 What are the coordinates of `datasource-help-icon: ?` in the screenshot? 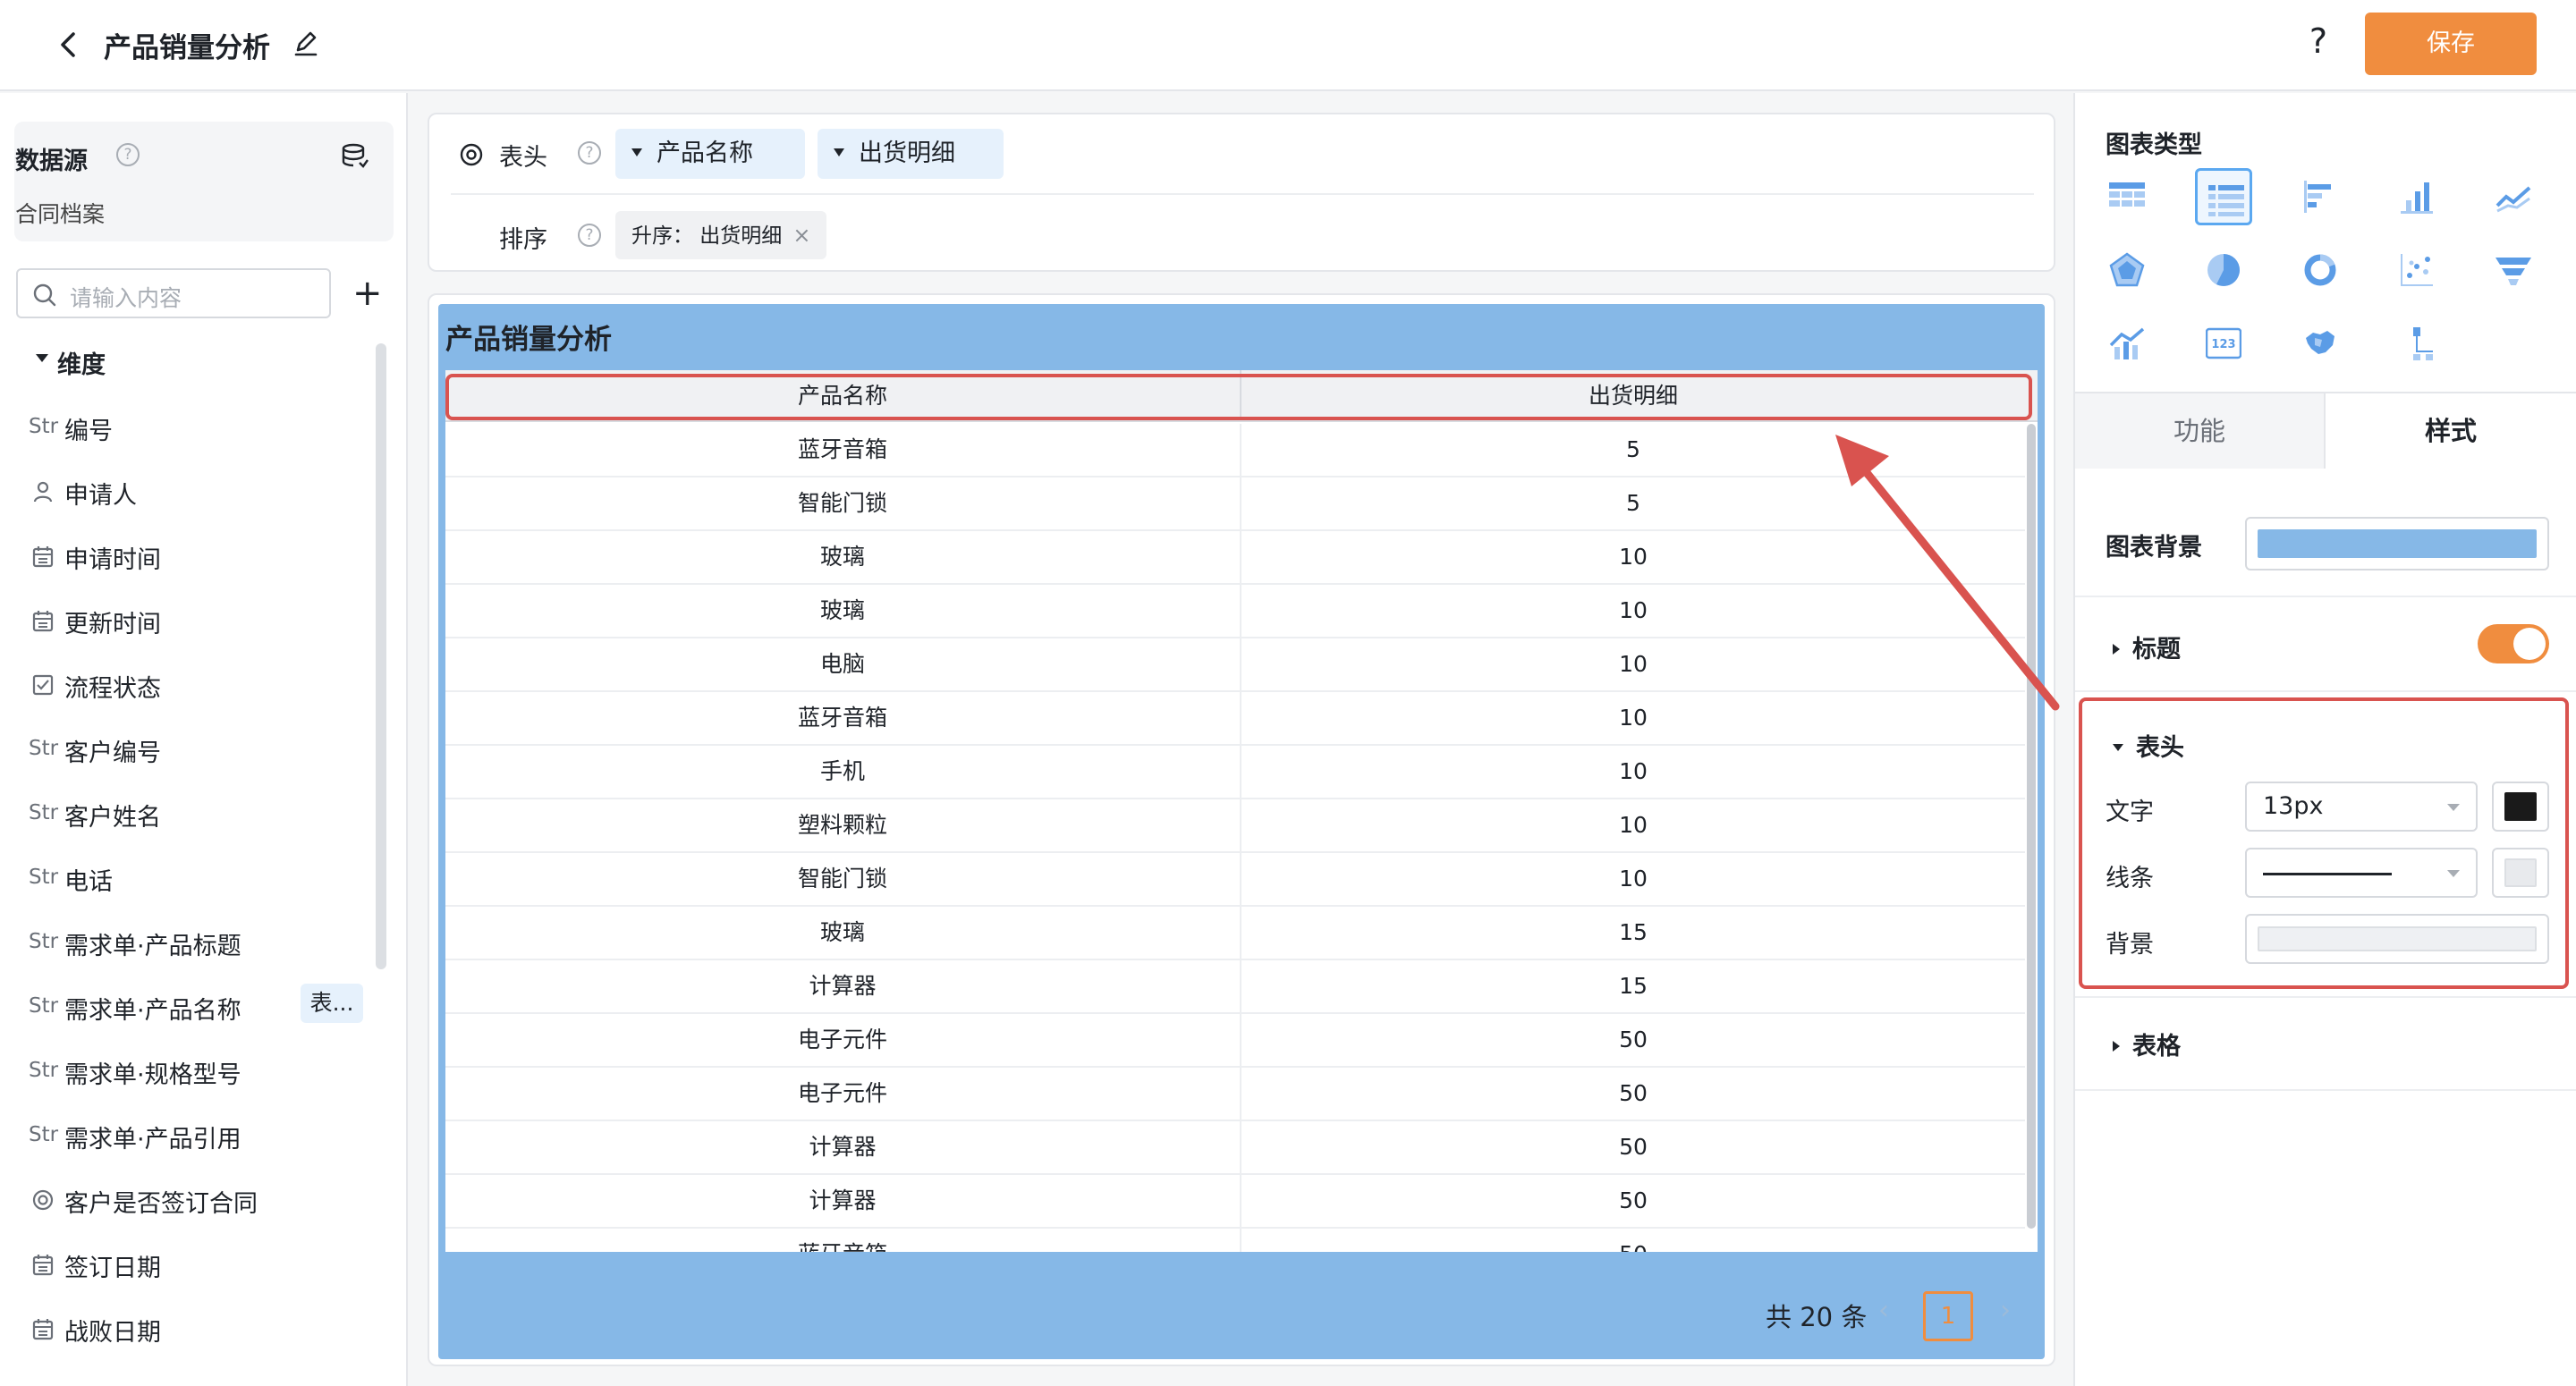 It's located at (128, 154).